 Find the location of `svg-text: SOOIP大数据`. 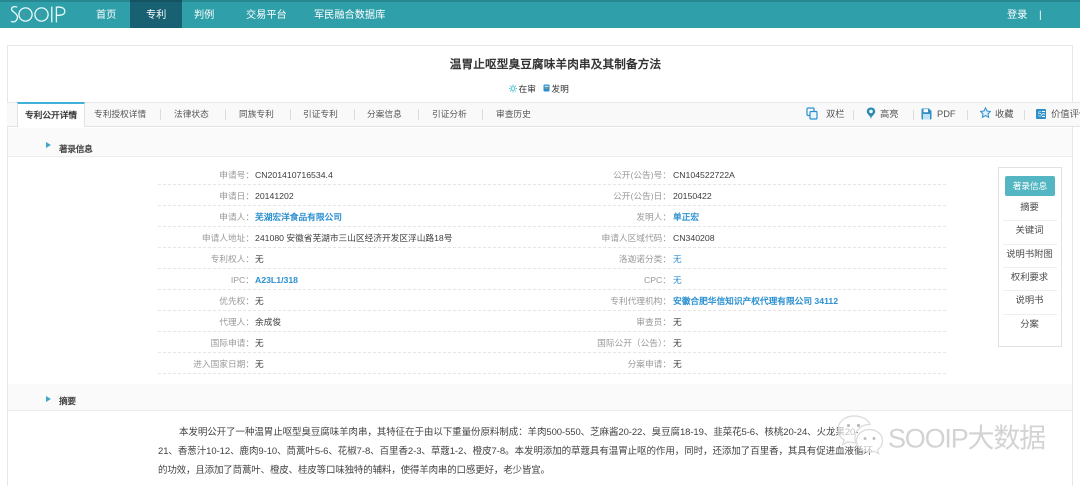

svg-text: SOOIP大数据 is located at coordinates (966, 439).